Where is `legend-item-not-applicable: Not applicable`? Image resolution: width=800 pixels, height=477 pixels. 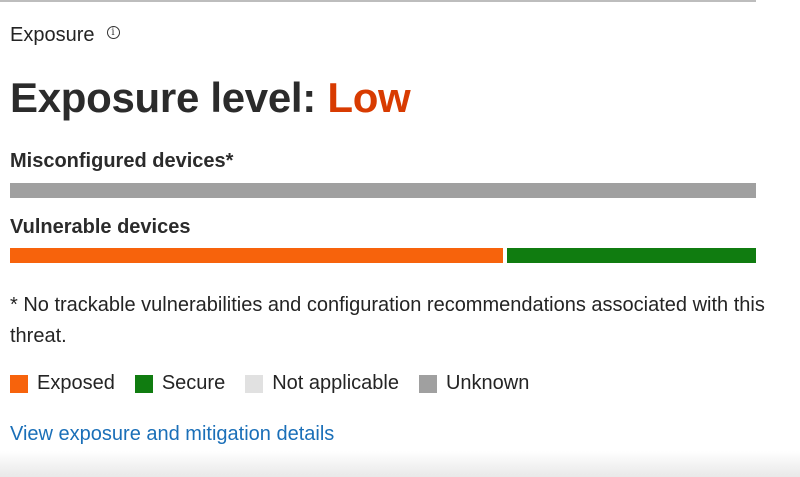 legend-item-not-applicable: Not applicable is located at coordinates (322, 383).